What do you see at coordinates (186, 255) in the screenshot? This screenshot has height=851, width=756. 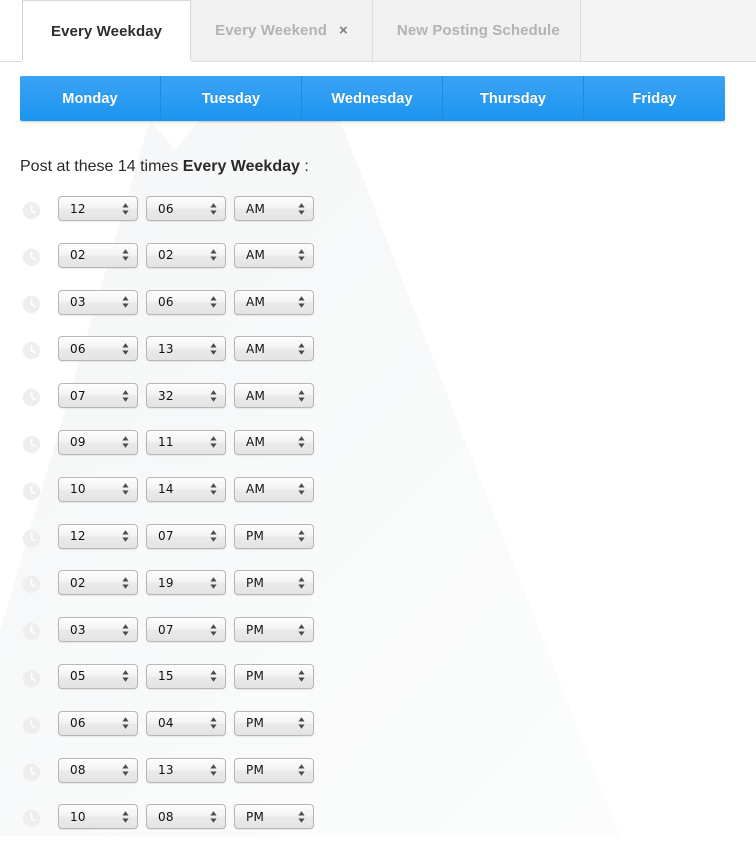 I see `minute-select: 02` at bounding box center [186, 255].